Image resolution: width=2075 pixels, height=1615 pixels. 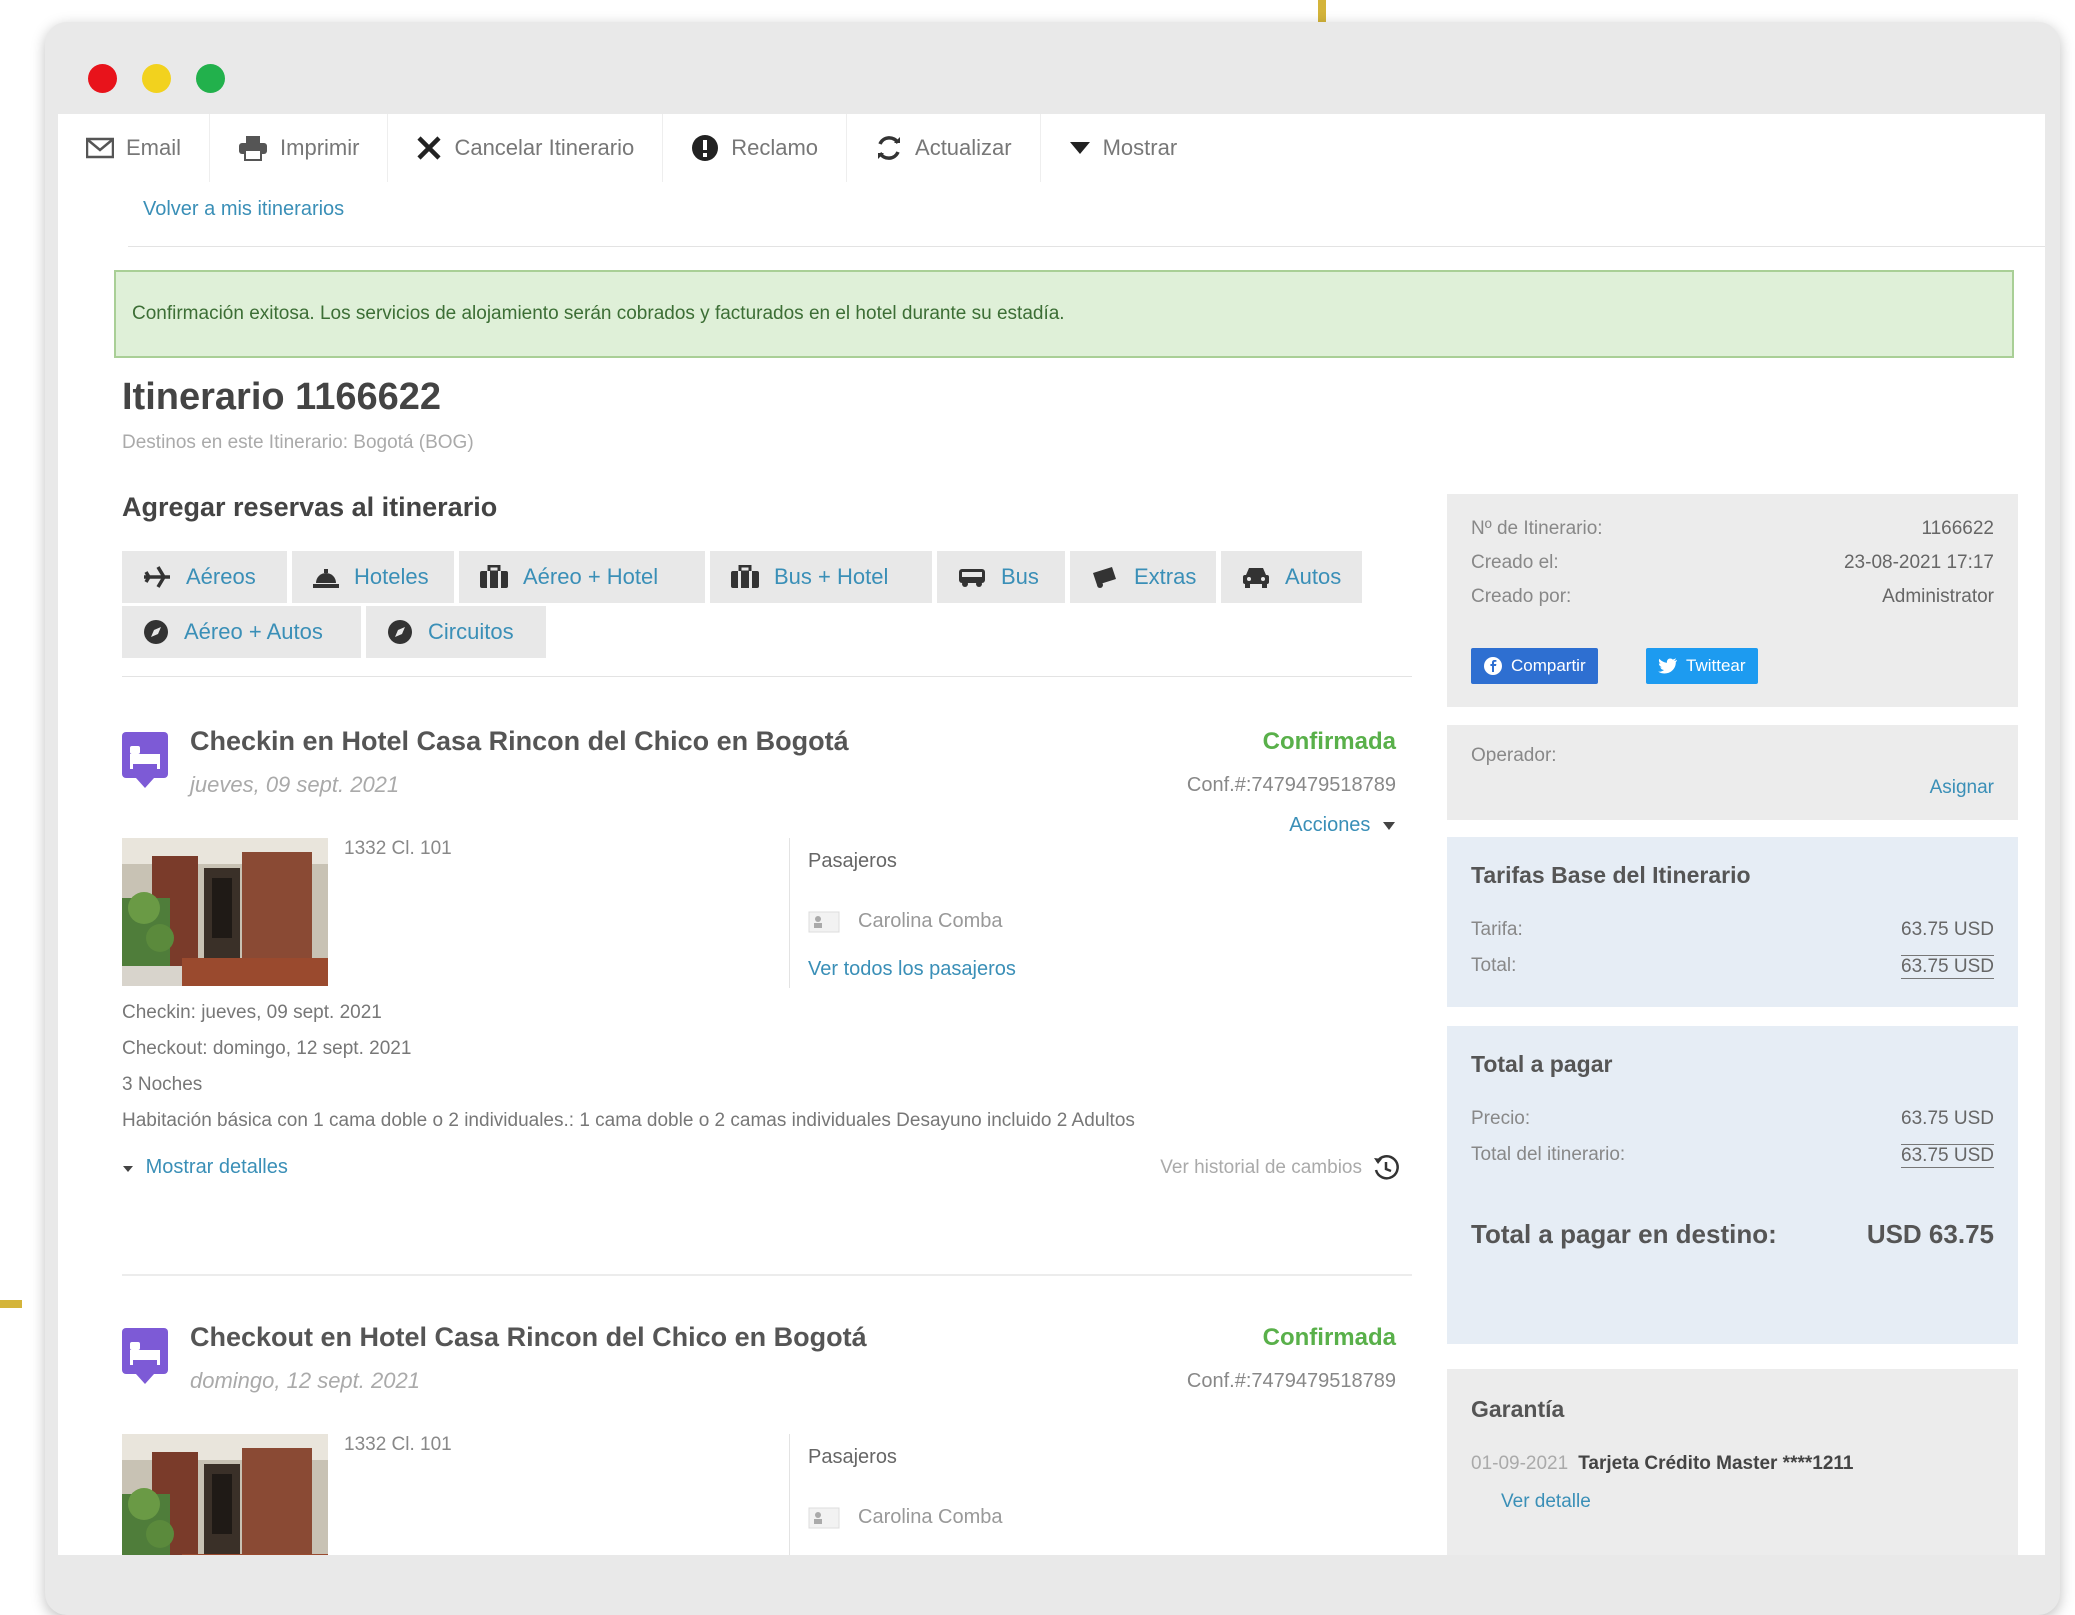 I want to click on guarantee-title: Garantía, so click(x=1518, y=1409).